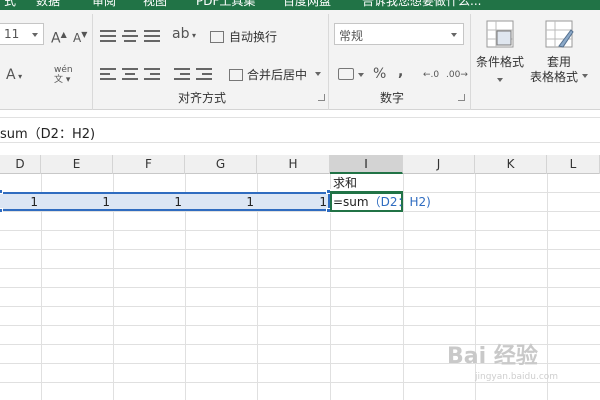 This screenshot has height=400, width=600. I want to click on formula-bar-content: sum（D2：H2), so click(47, 132).